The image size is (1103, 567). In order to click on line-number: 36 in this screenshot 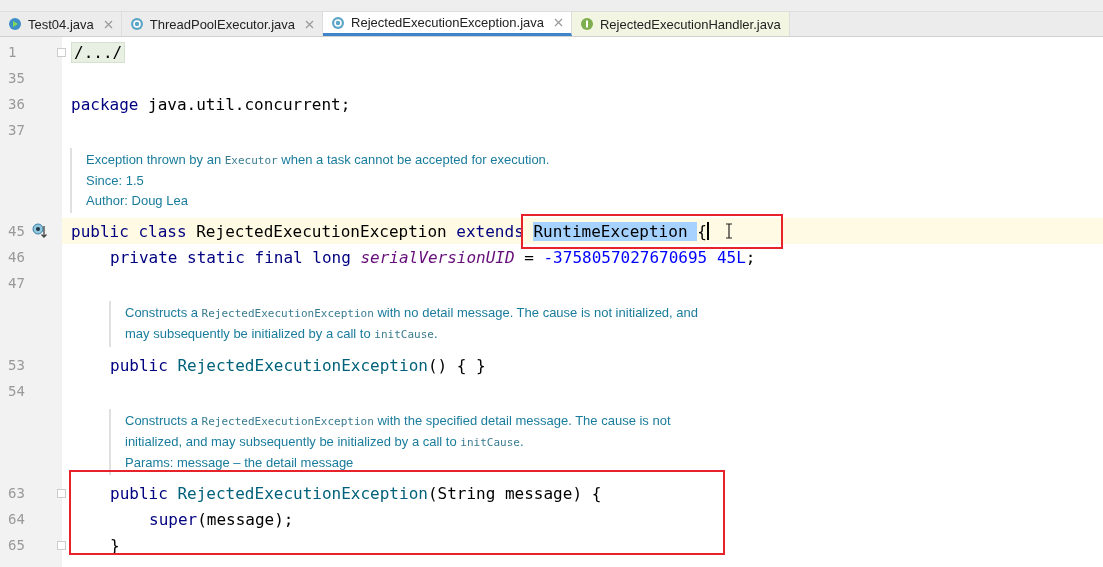, I will do `click(16, 104)`.